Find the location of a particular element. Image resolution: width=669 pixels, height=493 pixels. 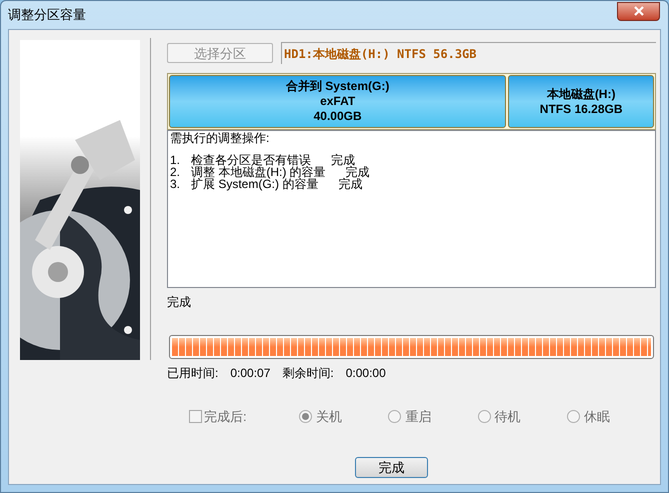

partition-block: 本地磁盘(H:) NTFS 16.28GB is located at coordinates (581, 101).